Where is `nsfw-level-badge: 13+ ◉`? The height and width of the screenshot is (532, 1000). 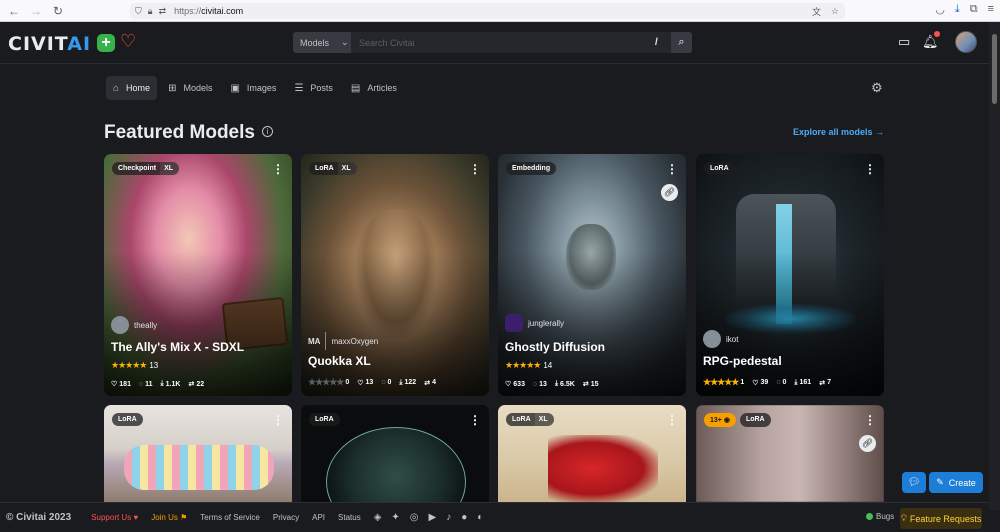 nsfw-level-badge: 13+ ◉ is located at coordinates (720, 420).